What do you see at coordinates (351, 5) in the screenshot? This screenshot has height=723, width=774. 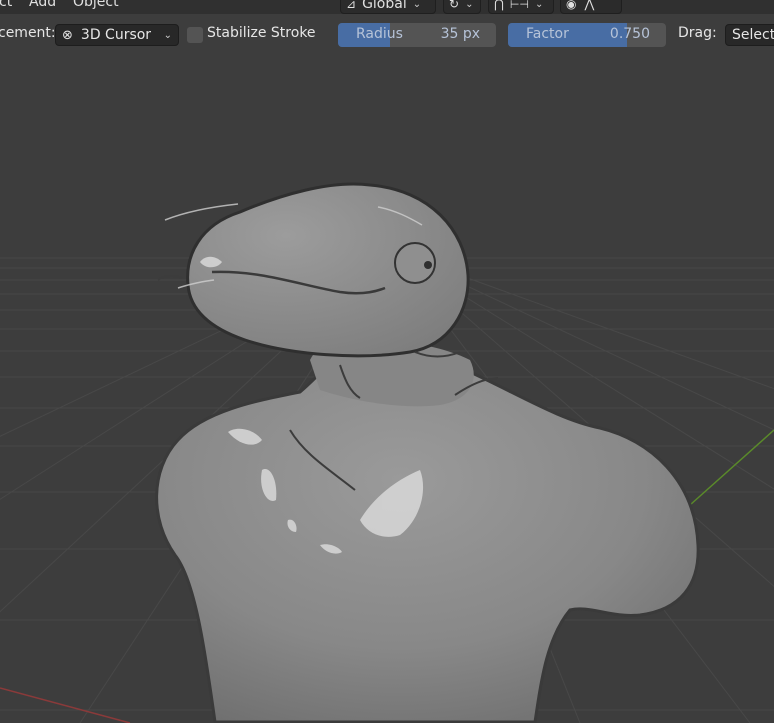 I see `orientation-icon: ⊿` at bounding box center [351, 5].